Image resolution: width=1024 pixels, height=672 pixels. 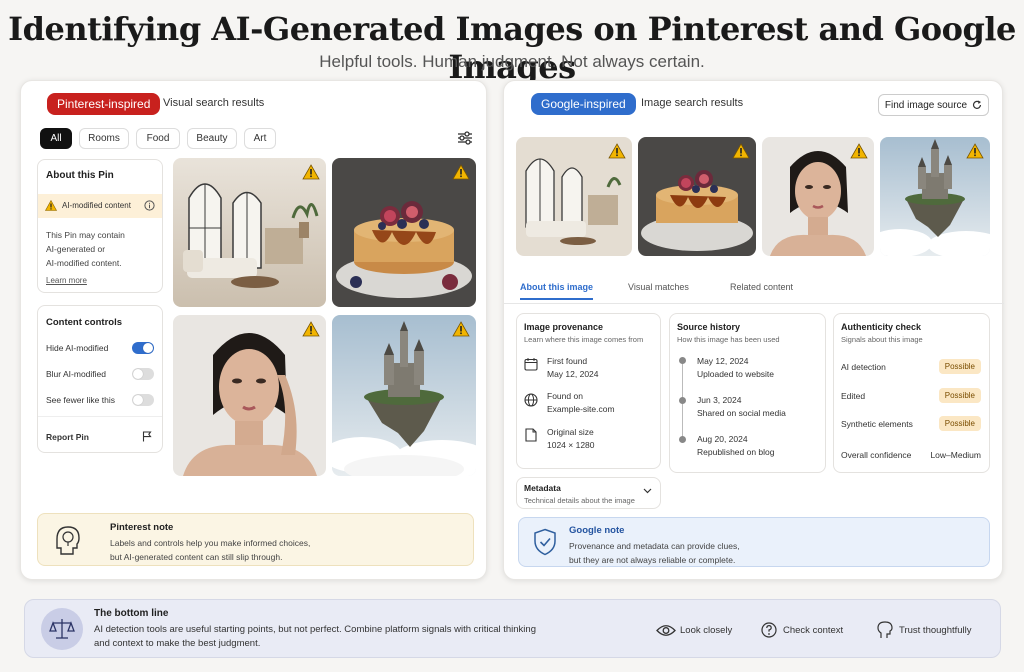 I want to click on tab-related-content: Related content, so click(x=761, y=287).